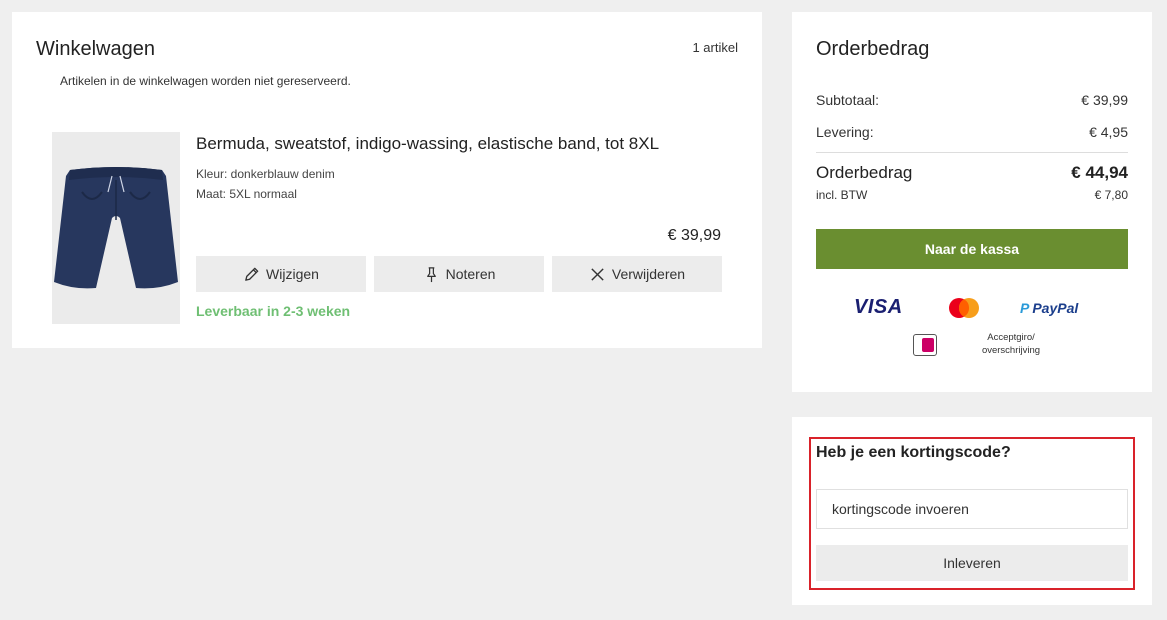 The height and width of the screenshot is (620, 1167). What do you see at coordinates (972, 195) in the screenshot?
I see `vat-row: incl. BTW € 7,80` at bounding box center [972, 195].